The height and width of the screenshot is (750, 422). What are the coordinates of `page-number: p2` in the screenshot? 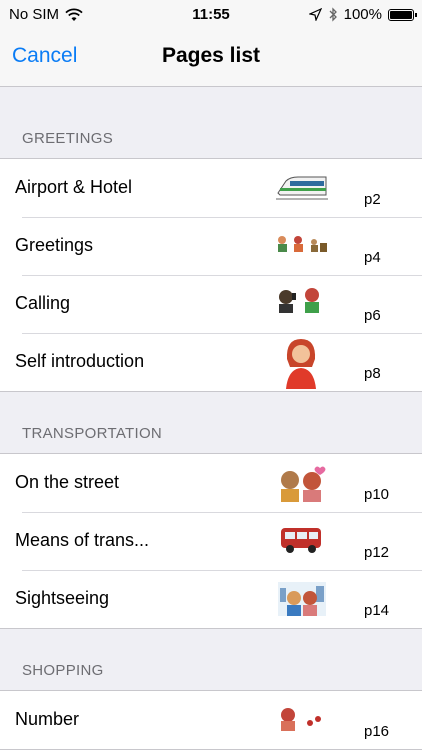 It's located at (372, 199).